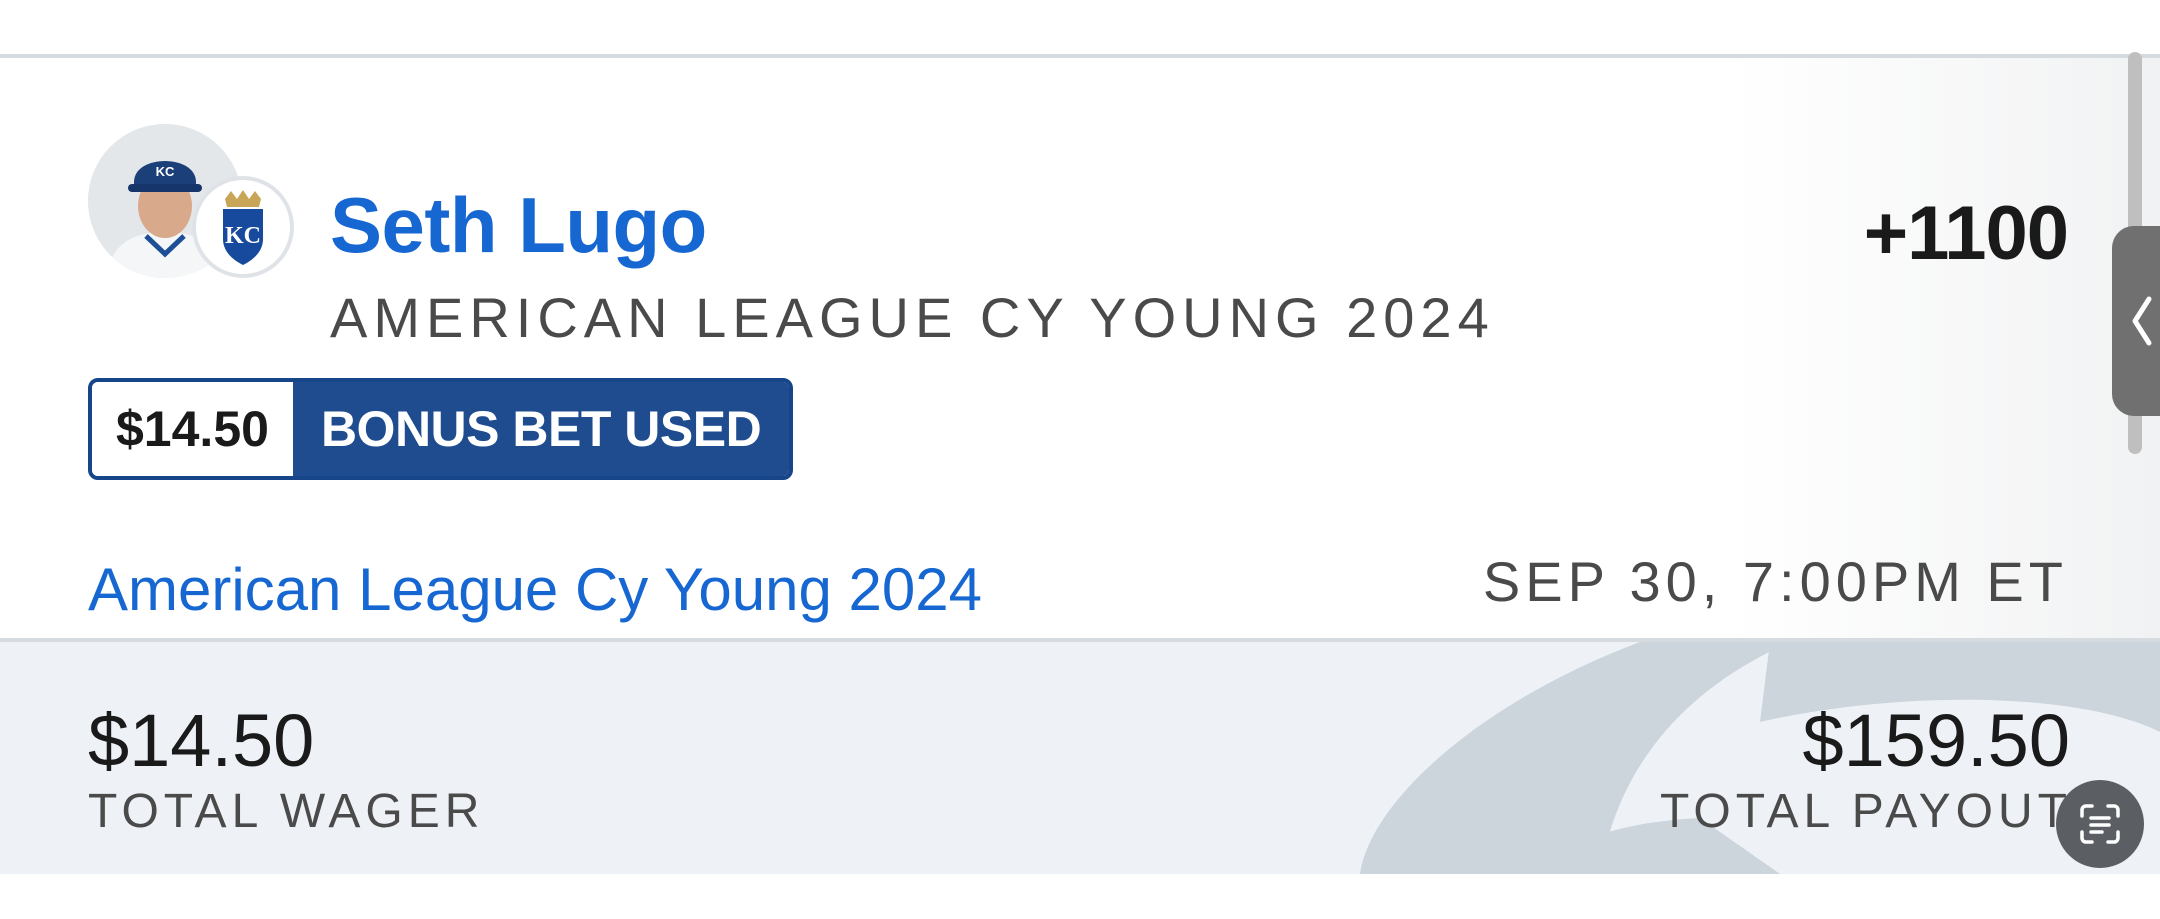 This screenshot has width=2160, height=919. What do you see at coordinates (1865, 811) in the screenshot?
I see `total-payout-label: TOTAL PAYOUT` at bounding box center [1865, 811].